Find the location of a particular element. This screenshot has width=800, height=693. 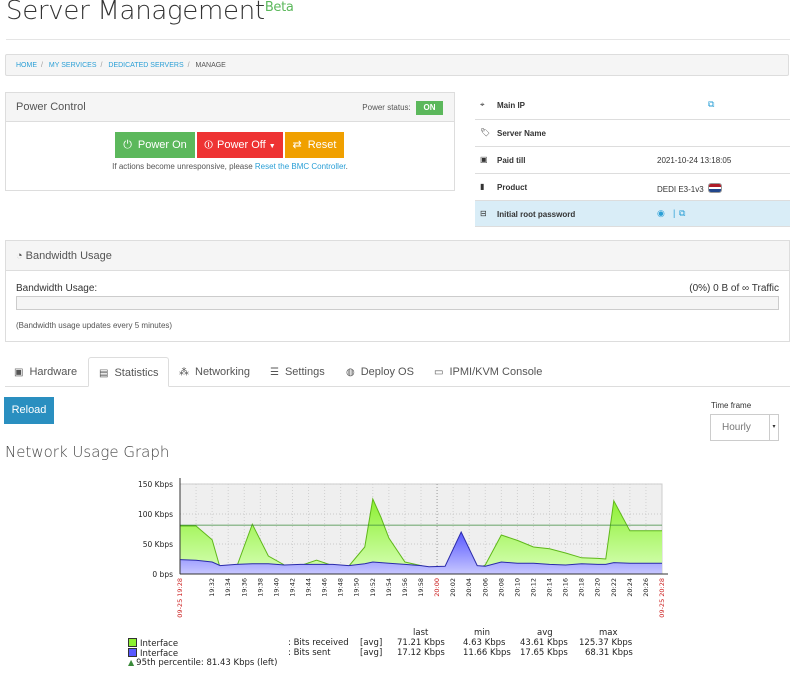

reset-button: ⇄ Reset is located at coordinates (314, 145).